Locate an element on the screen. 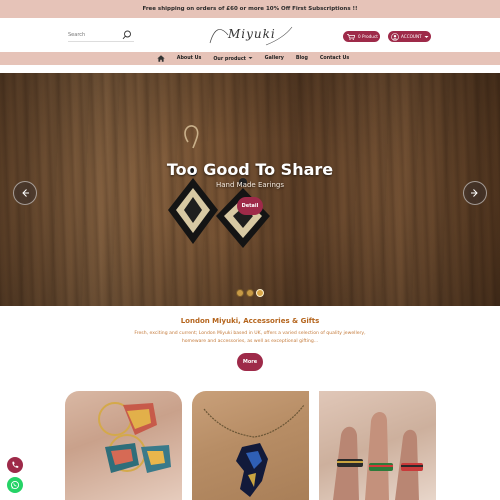  nav-item-products: Our product is located at coordinates (233, 59).